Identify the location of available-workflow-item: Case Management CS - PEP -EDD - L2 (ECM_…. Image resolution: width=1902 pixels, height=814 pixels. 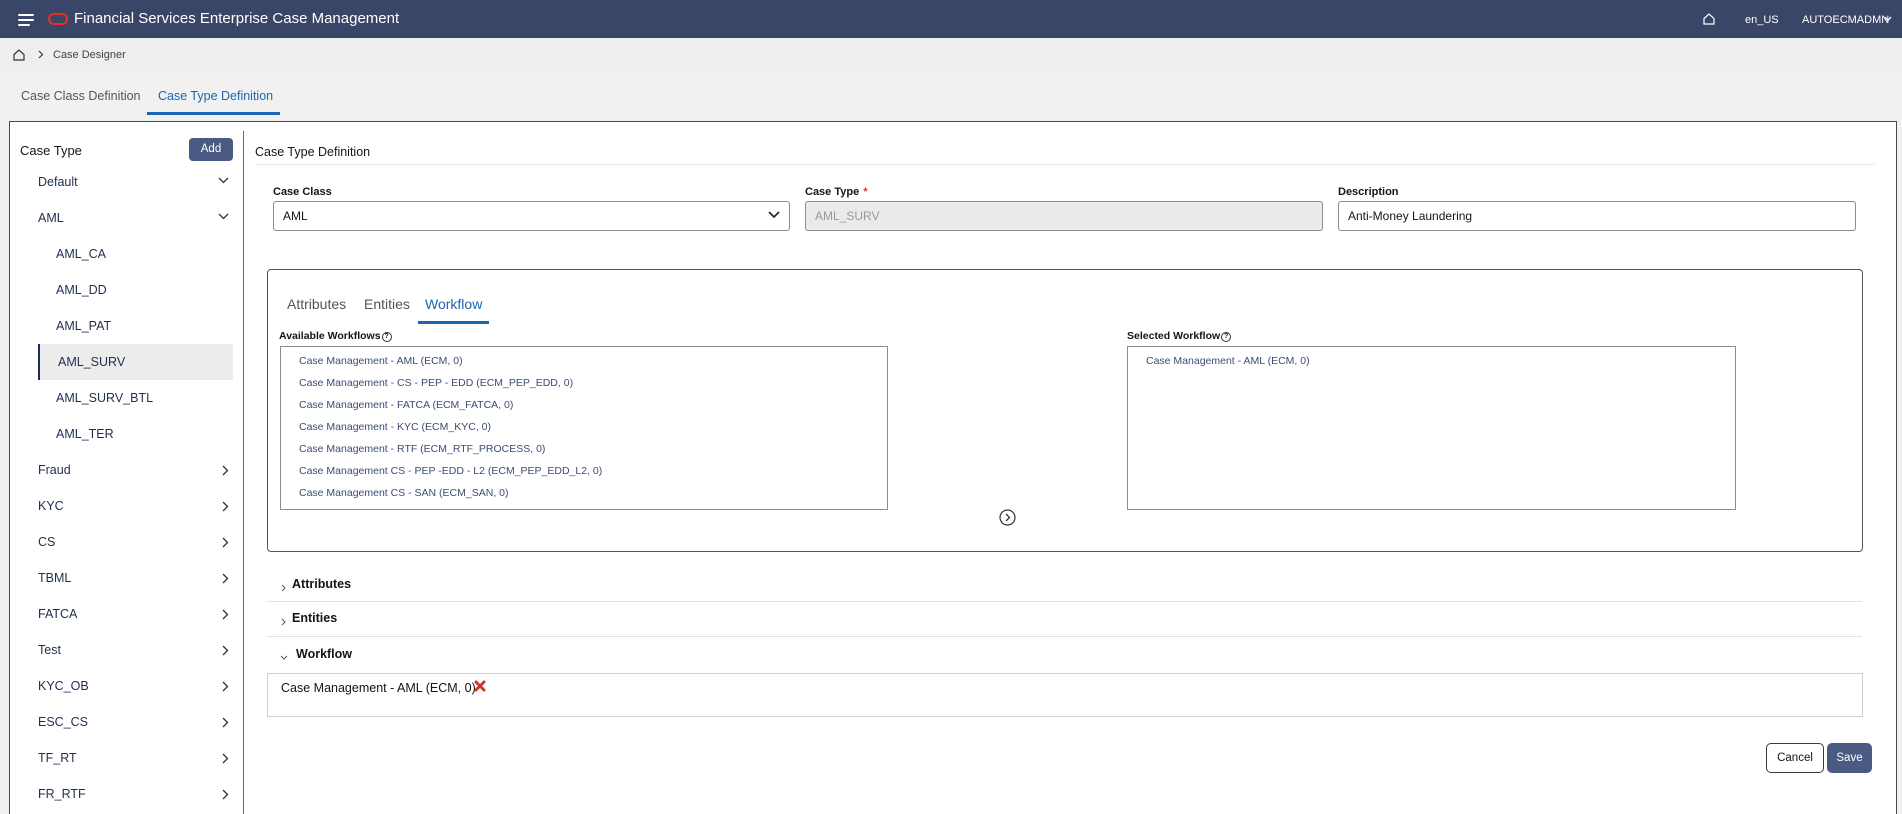
(450, 471).